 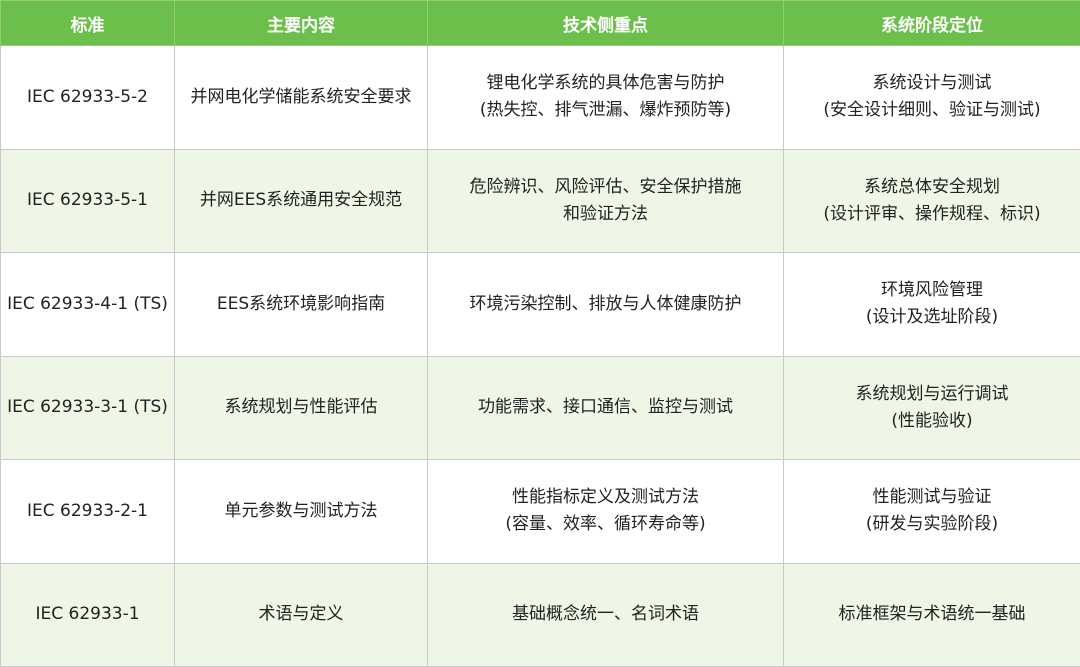 I want to click on header-standard: 标准, so click(x=87, y=23).